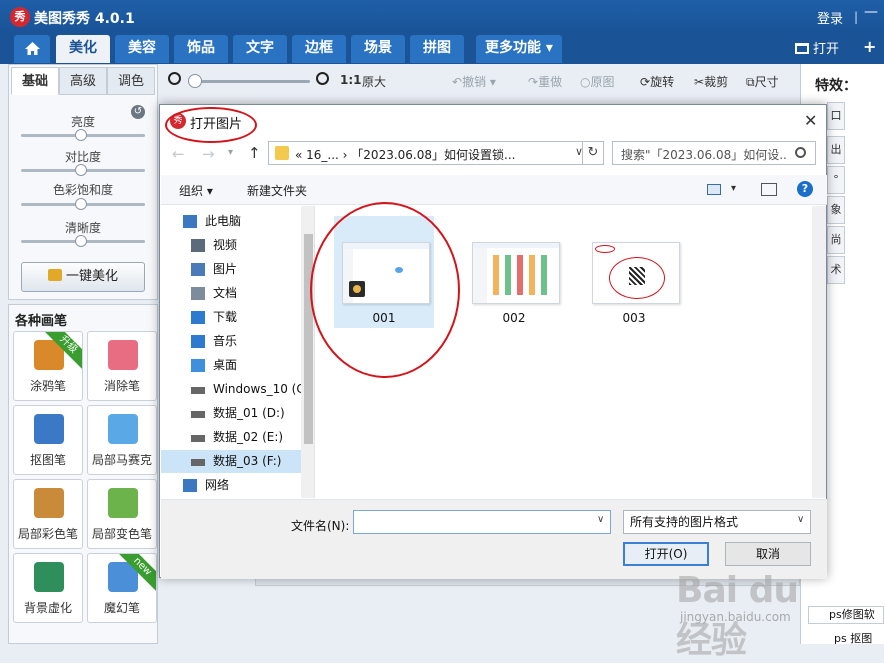  What do you see at coordinates (248, 437) in the screenshot?
I see `nav-item-label: 数据_02 (E:)` at bounding box center [248, 437].